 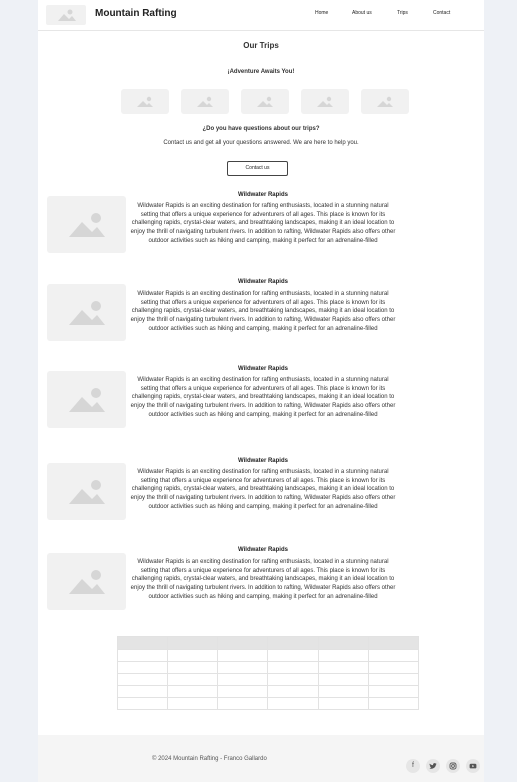 I want to click on nav-about-us: About us, so click(x=362, y=13).